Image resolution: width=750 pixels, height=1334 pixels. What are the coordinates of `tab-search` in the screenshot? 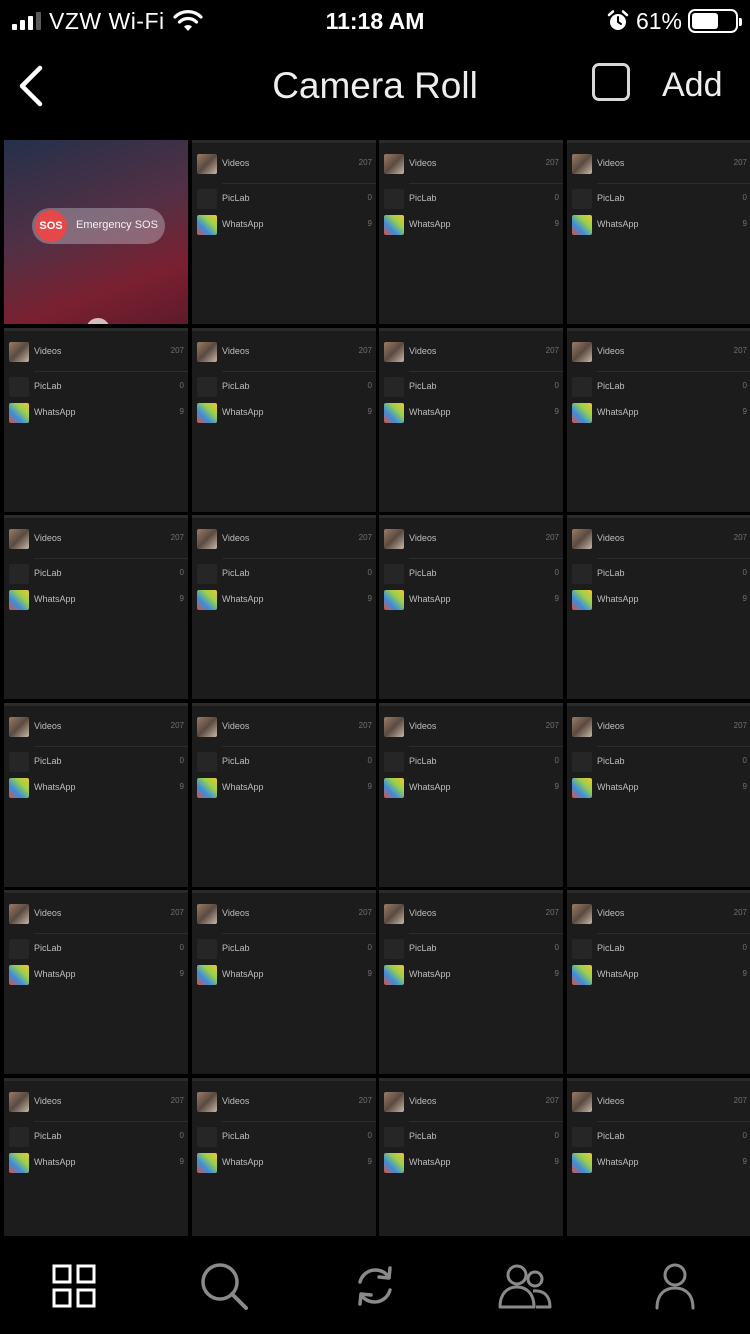 It's located at (224, 1286).